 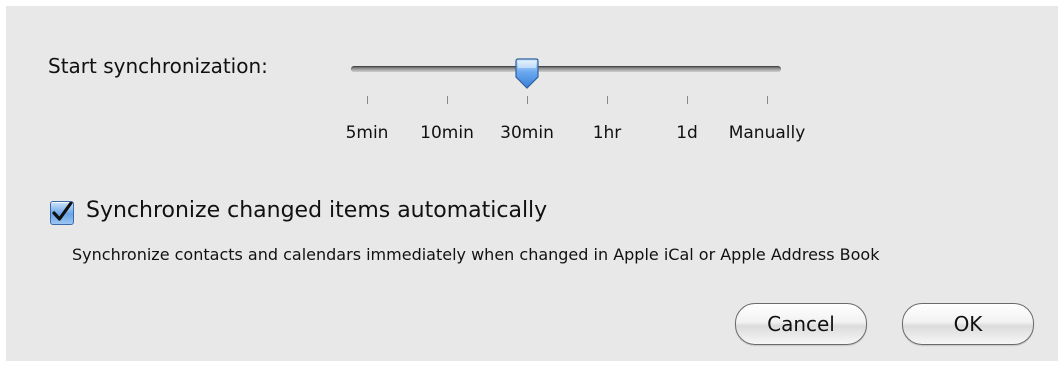 I want to click on checkmark-icon, so click(x=62, y=211).